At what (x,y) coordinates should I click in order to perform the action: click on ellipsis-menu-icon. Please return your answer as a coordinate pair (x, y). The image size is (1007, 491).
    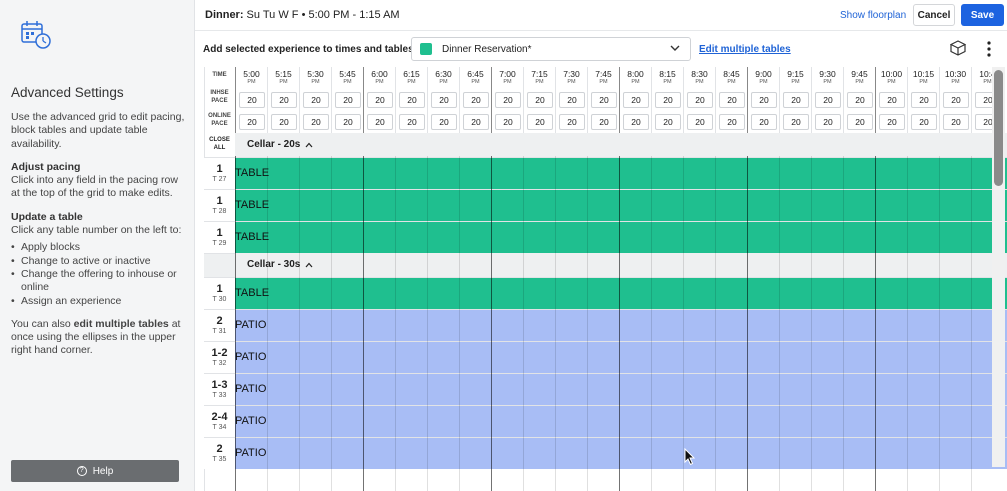
    Looking at the image, I should click on (989, 49).